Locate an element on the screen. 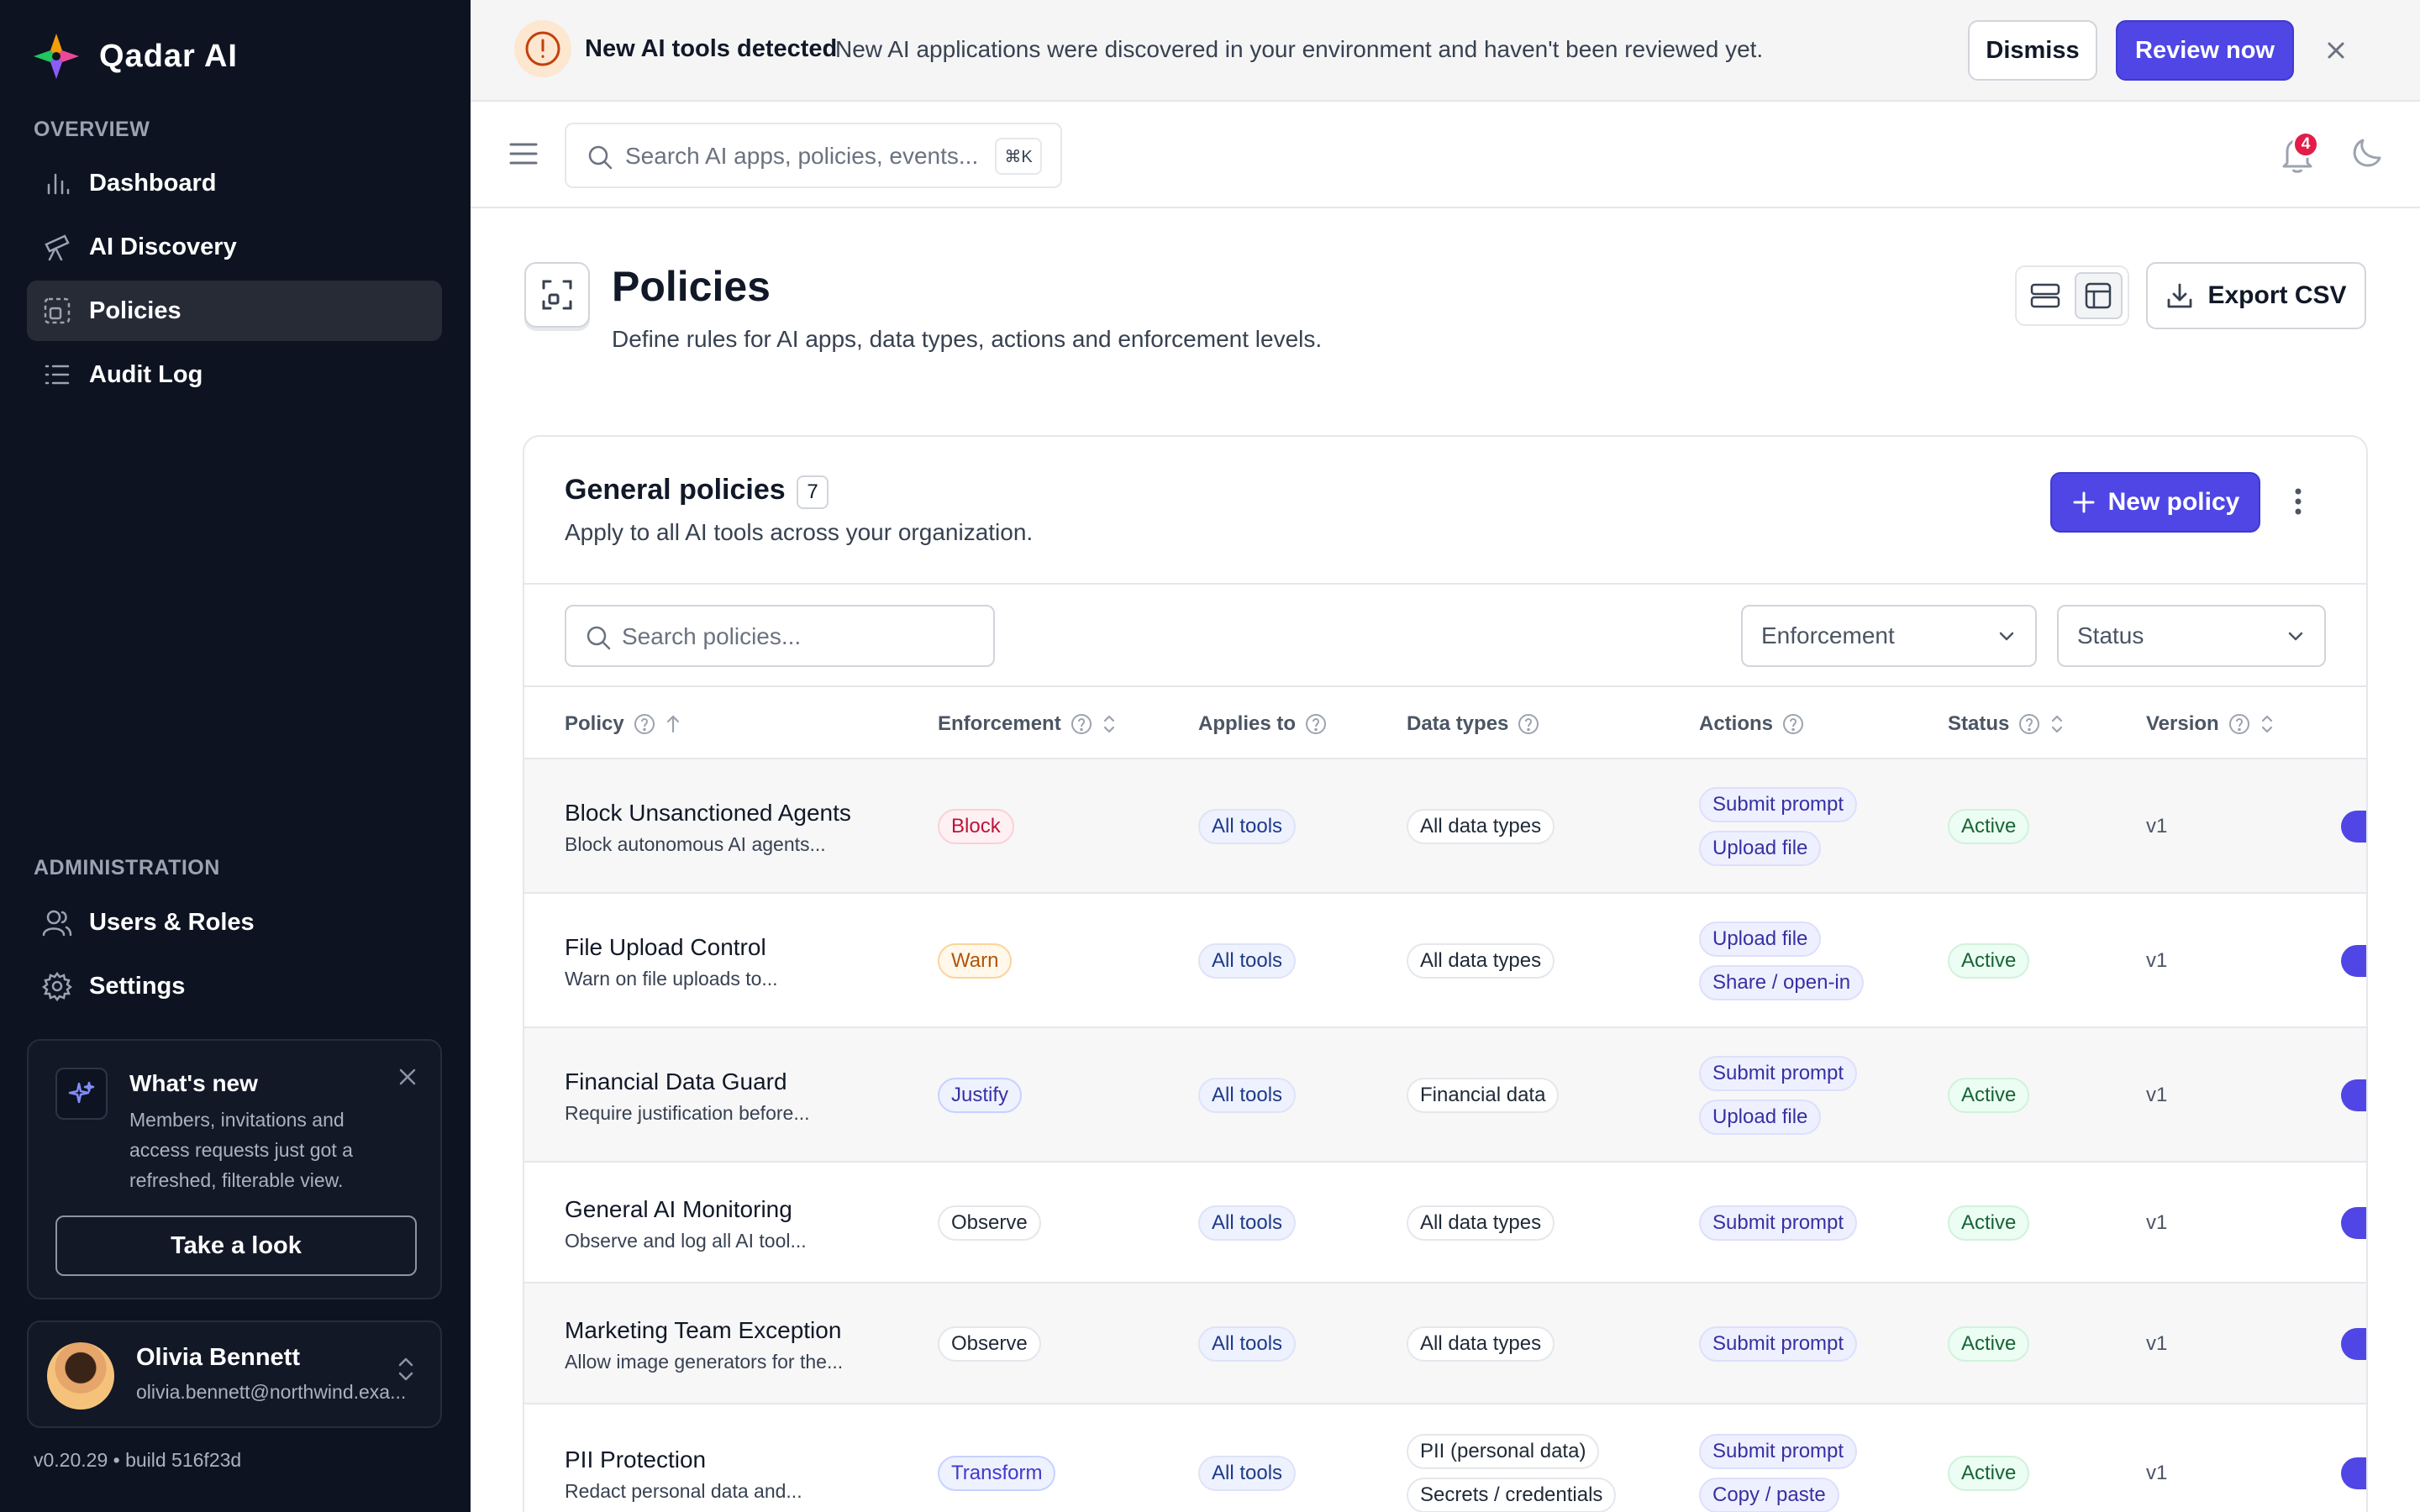 The image size is (2420, 1512). topbar: ⌘K 4 is located at coordinates (1445, 155).